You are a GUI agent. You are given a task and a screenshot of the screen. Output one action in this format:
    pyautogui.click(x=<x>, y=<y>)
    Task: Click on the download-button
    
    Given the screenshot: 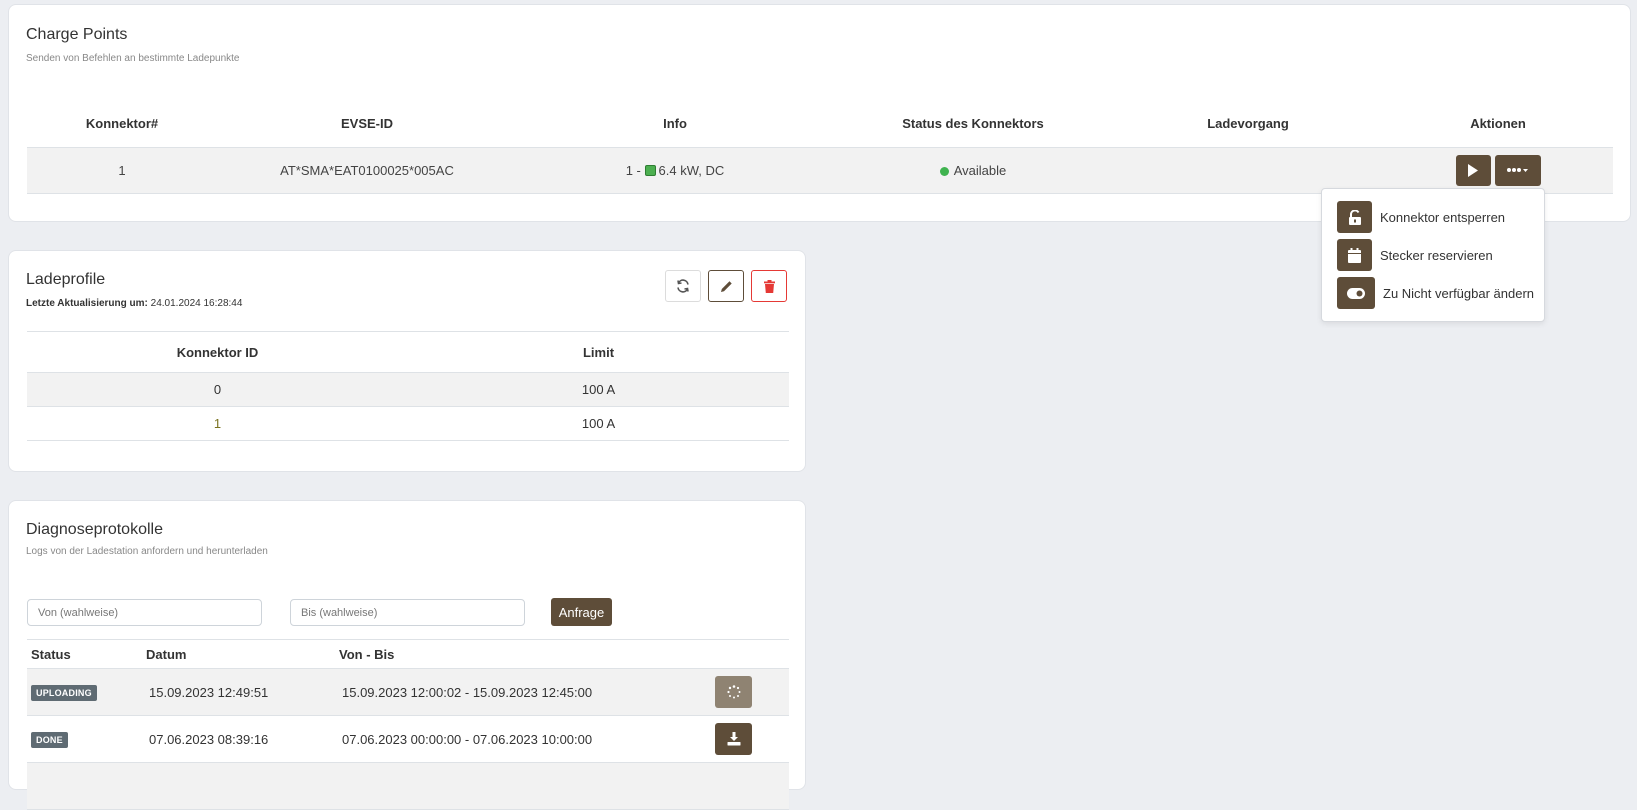 What is the action you would take?
    pyautogui.click(x=733, y=739)
    